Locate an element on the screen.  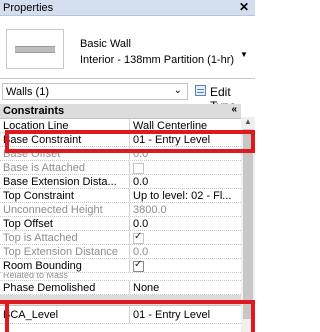
highlight-bca-level is located at coordinates (130, 316).